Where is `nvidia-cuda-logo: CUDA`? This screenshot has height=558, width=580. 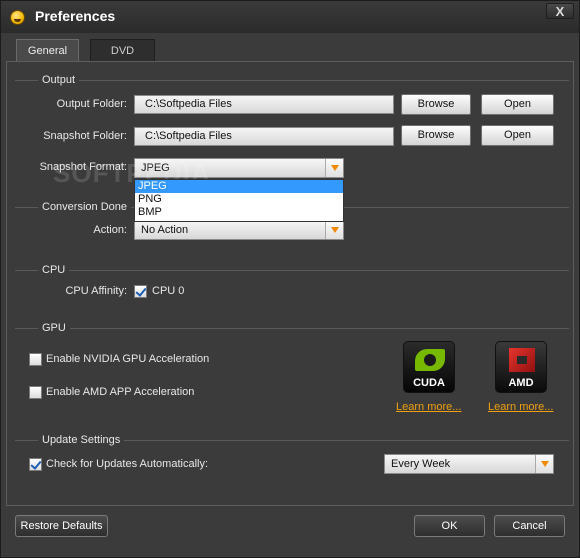
nvidia-cuda-logo: CUDA is located at coordinates (429, 367).